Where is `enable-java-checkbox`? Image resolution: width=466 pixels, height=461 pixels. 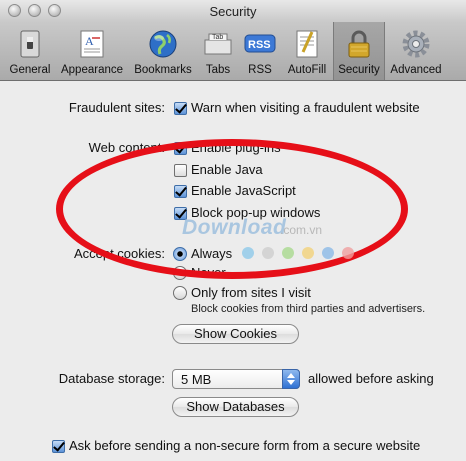 enable-java-checkbox is located at coordinates (180, 170).